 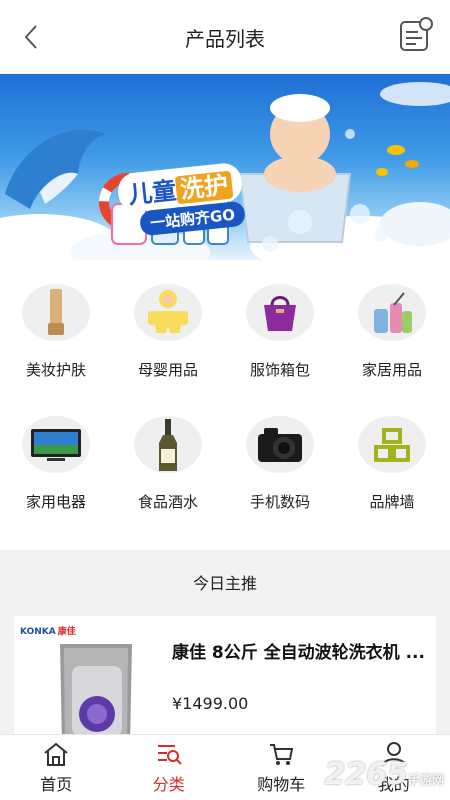 What do you see at coordinates (281, 784) in the screenshot?
I see `tab-label: 购物车` at bounding box center [281, 784].